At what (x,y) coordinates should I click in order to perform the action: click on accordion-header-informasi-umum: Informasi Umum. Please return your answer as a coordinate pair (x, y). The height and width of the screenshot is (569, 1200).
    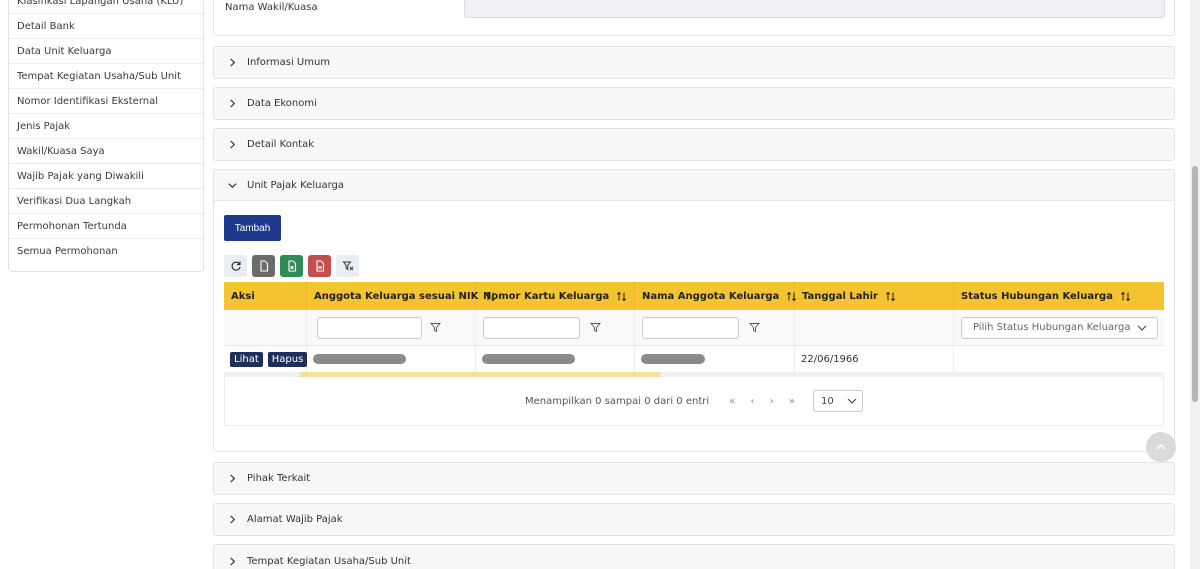
    Looking at the image, I should click on (694, 62).